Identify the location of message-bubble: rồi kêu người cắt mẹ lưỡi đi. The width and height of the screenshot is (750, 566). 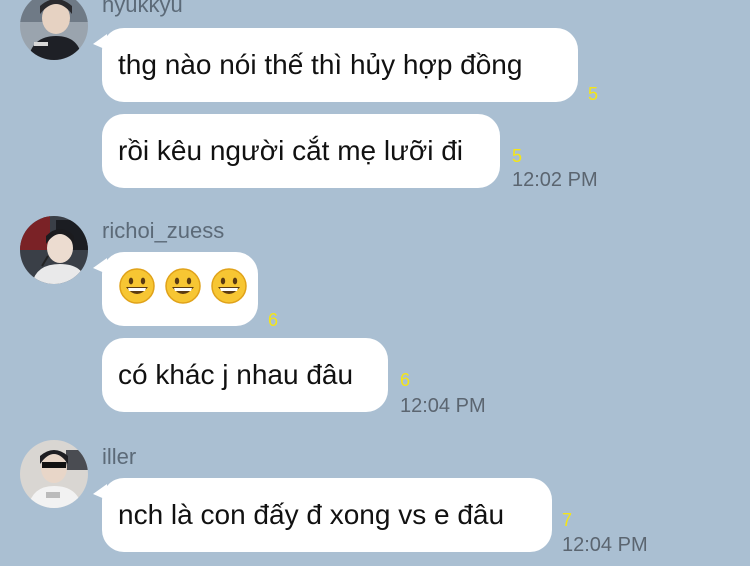
(301, 151).